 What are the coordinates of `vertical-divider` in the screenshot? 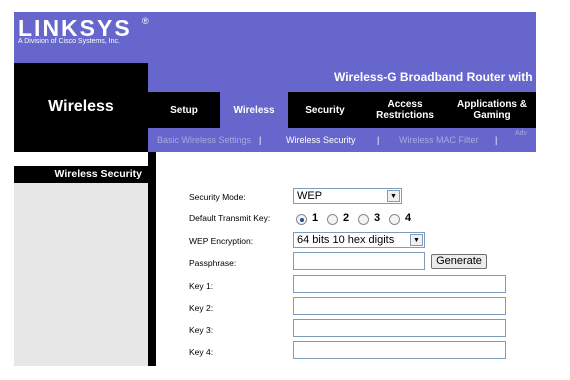 It's located at (152, 259).